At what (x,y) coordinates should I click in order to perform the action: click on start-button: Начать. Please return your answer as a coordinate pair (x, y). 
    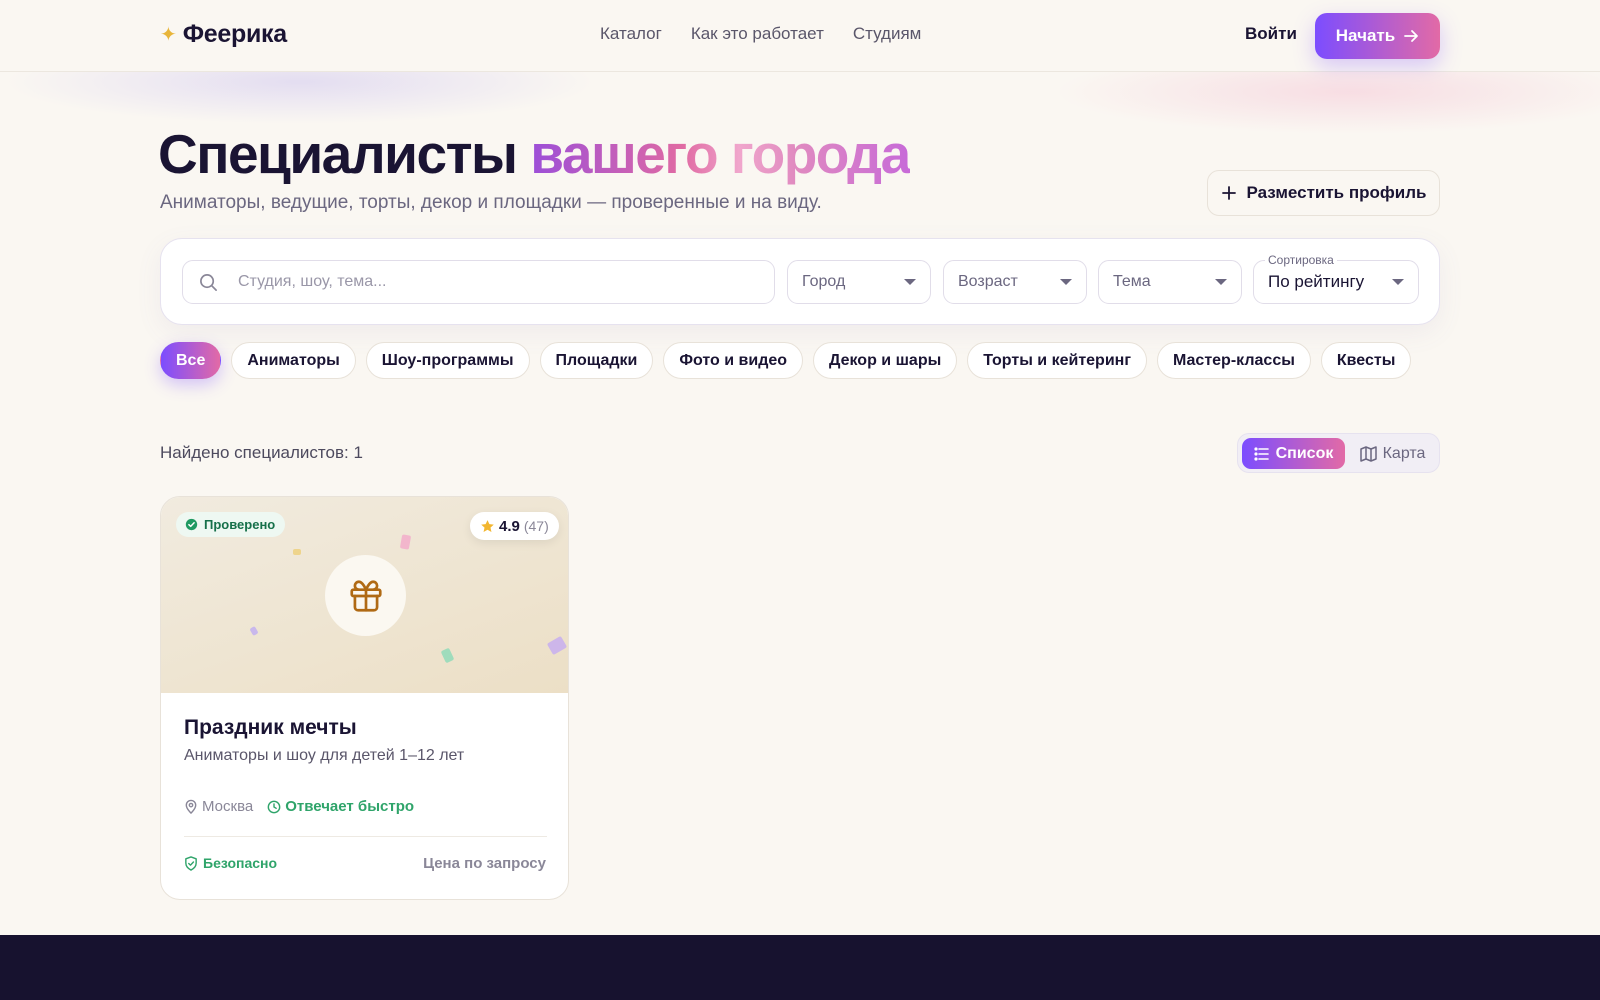
    Looking at the image, I should click on (1377, 36).